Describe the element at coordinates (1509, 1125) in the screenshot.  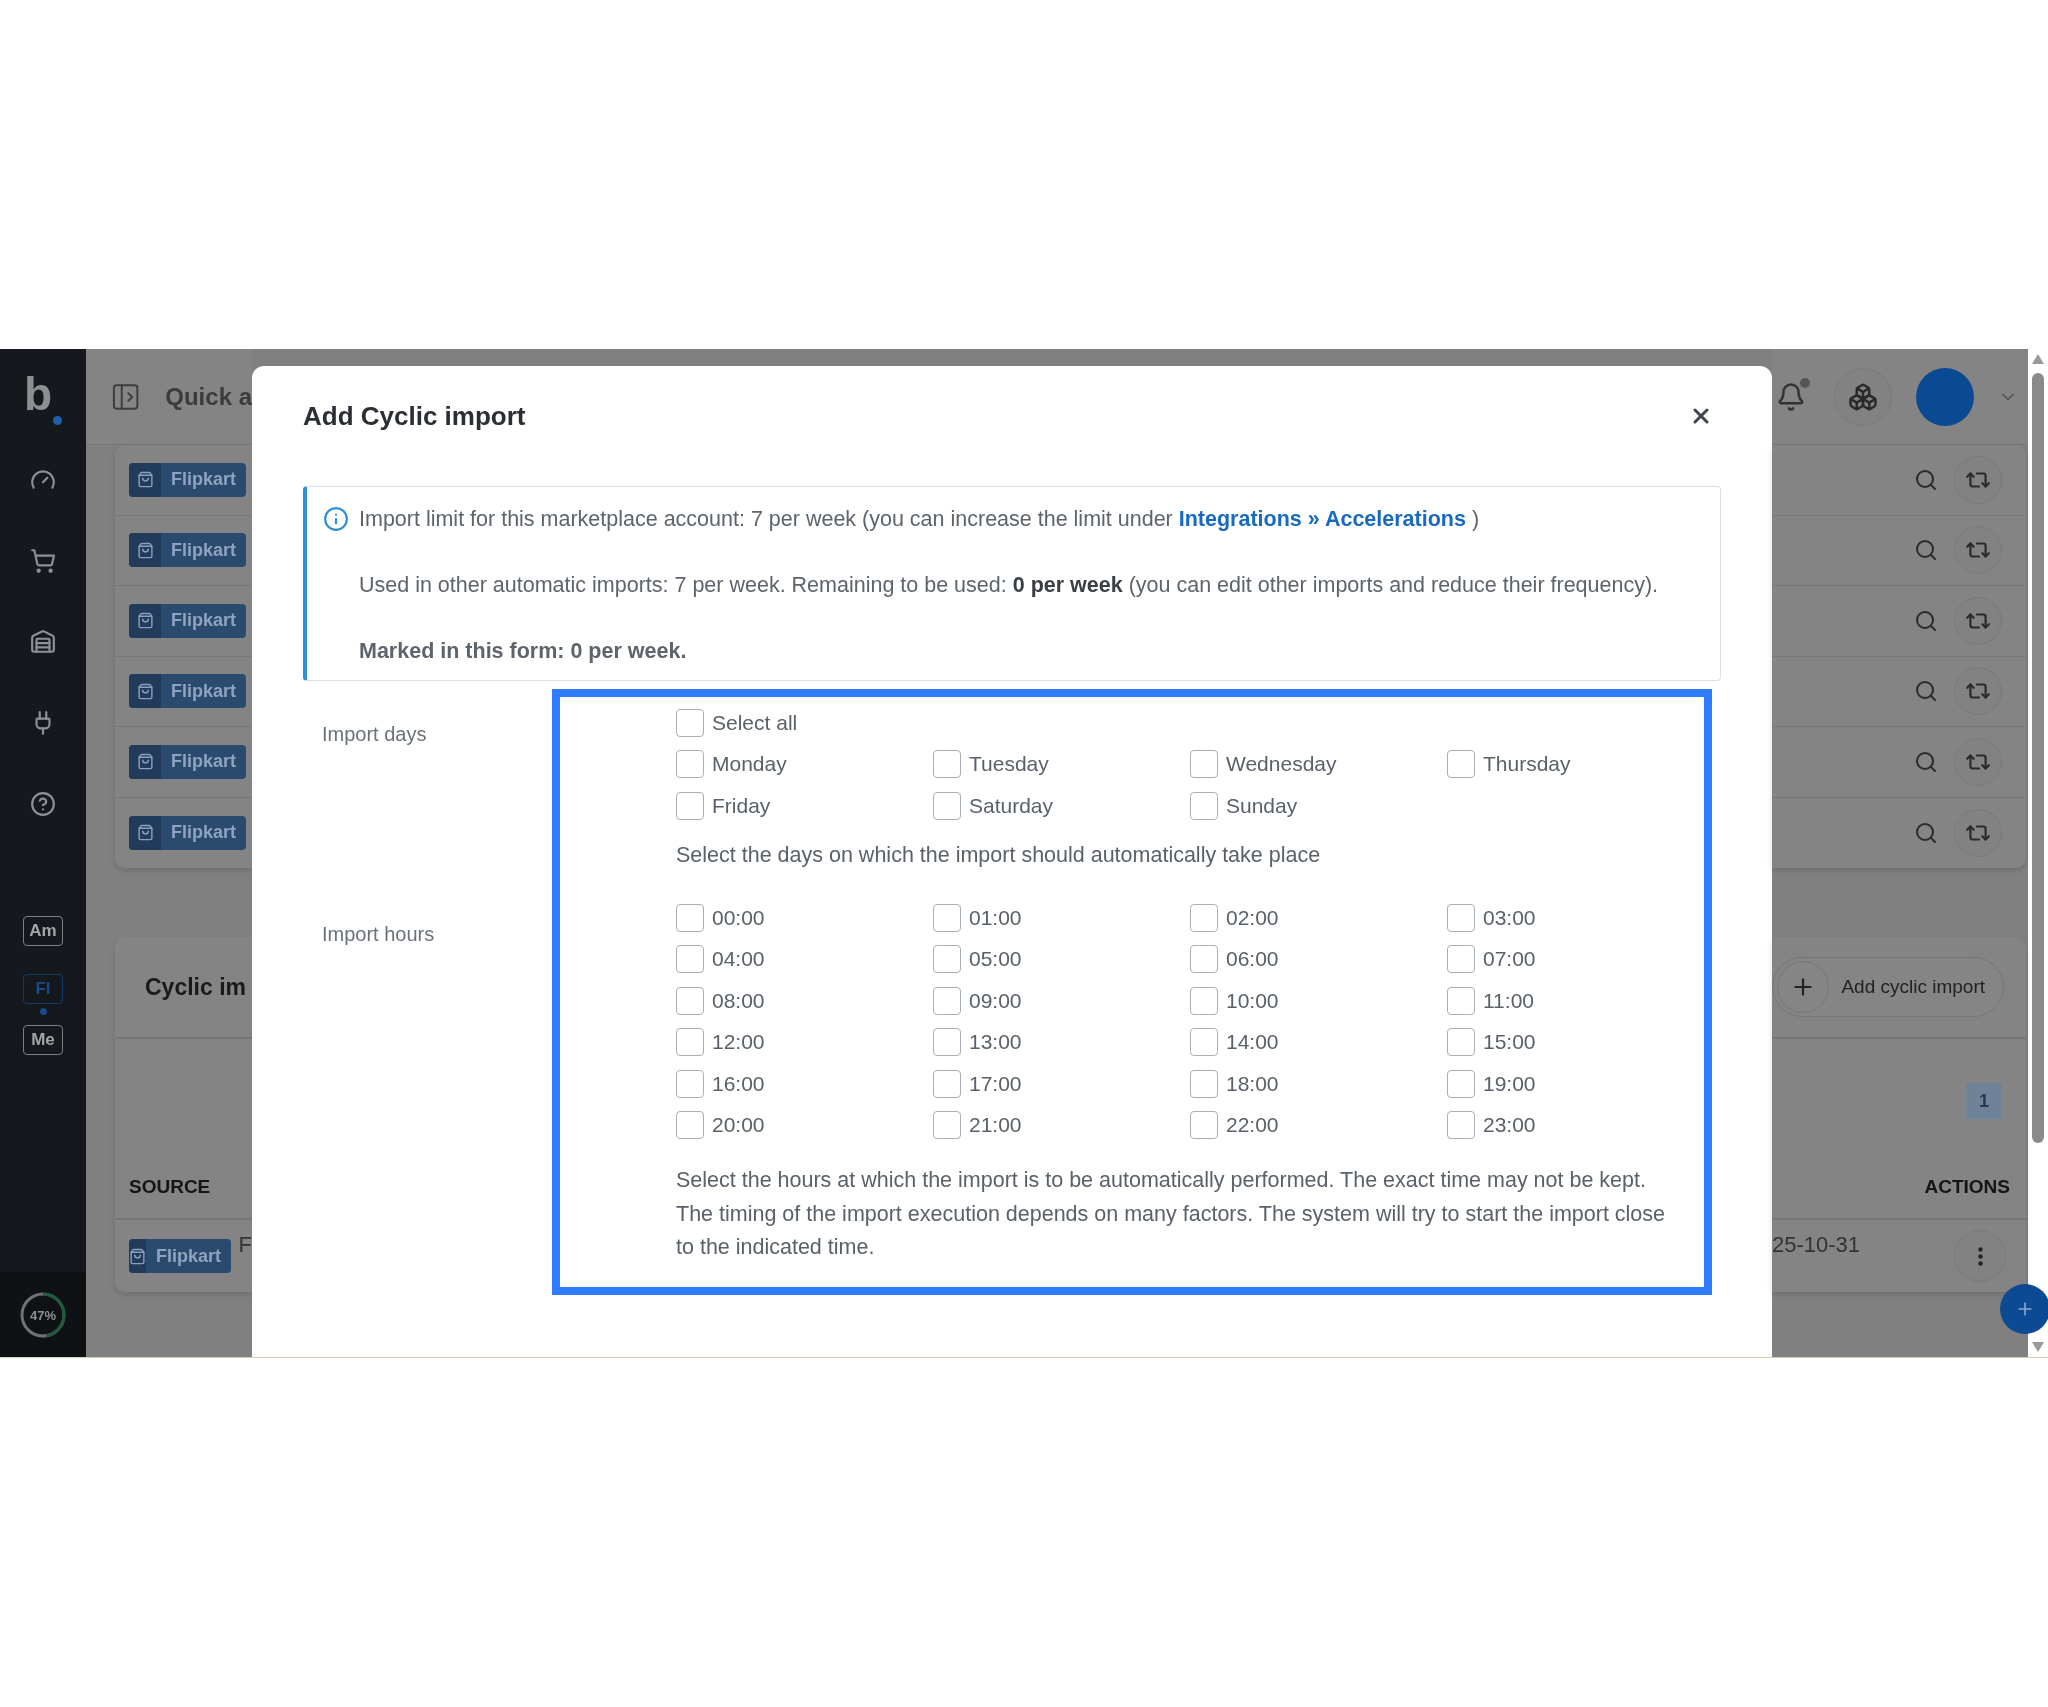
I see `checkbox-label: 23:00` at that location.